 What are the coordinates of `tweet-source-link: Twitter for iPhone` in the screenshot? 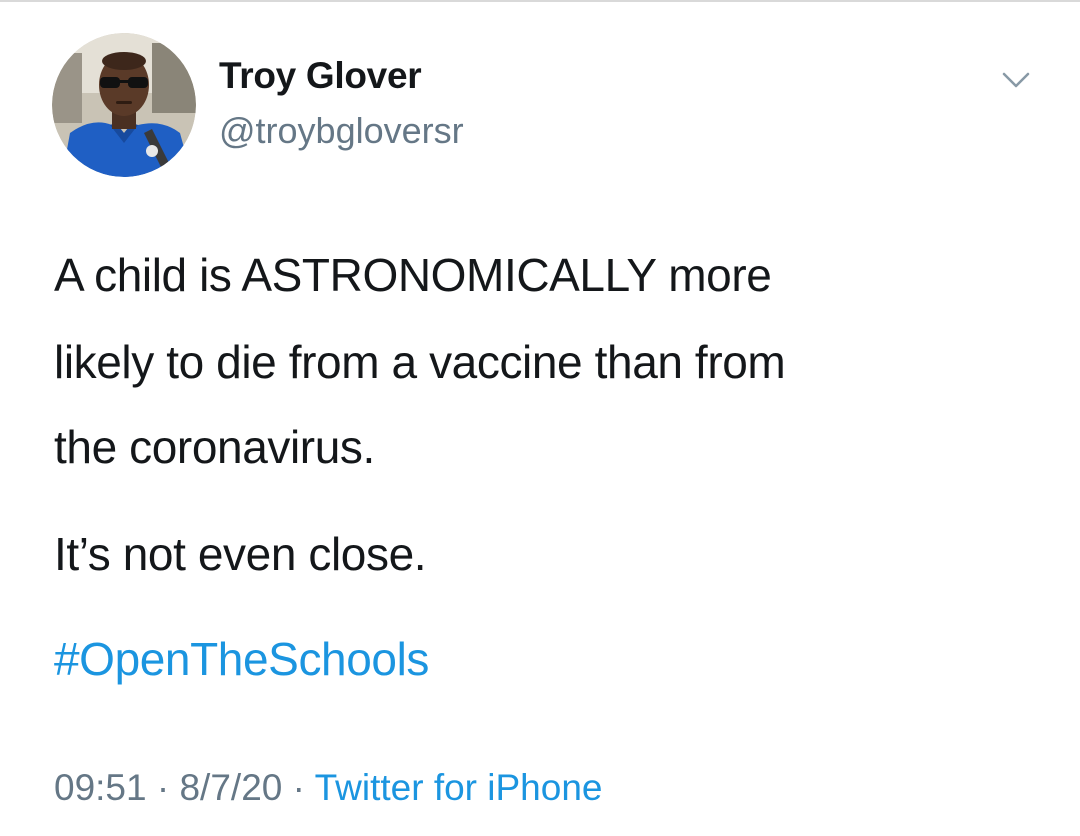 It's located at (459, 787).